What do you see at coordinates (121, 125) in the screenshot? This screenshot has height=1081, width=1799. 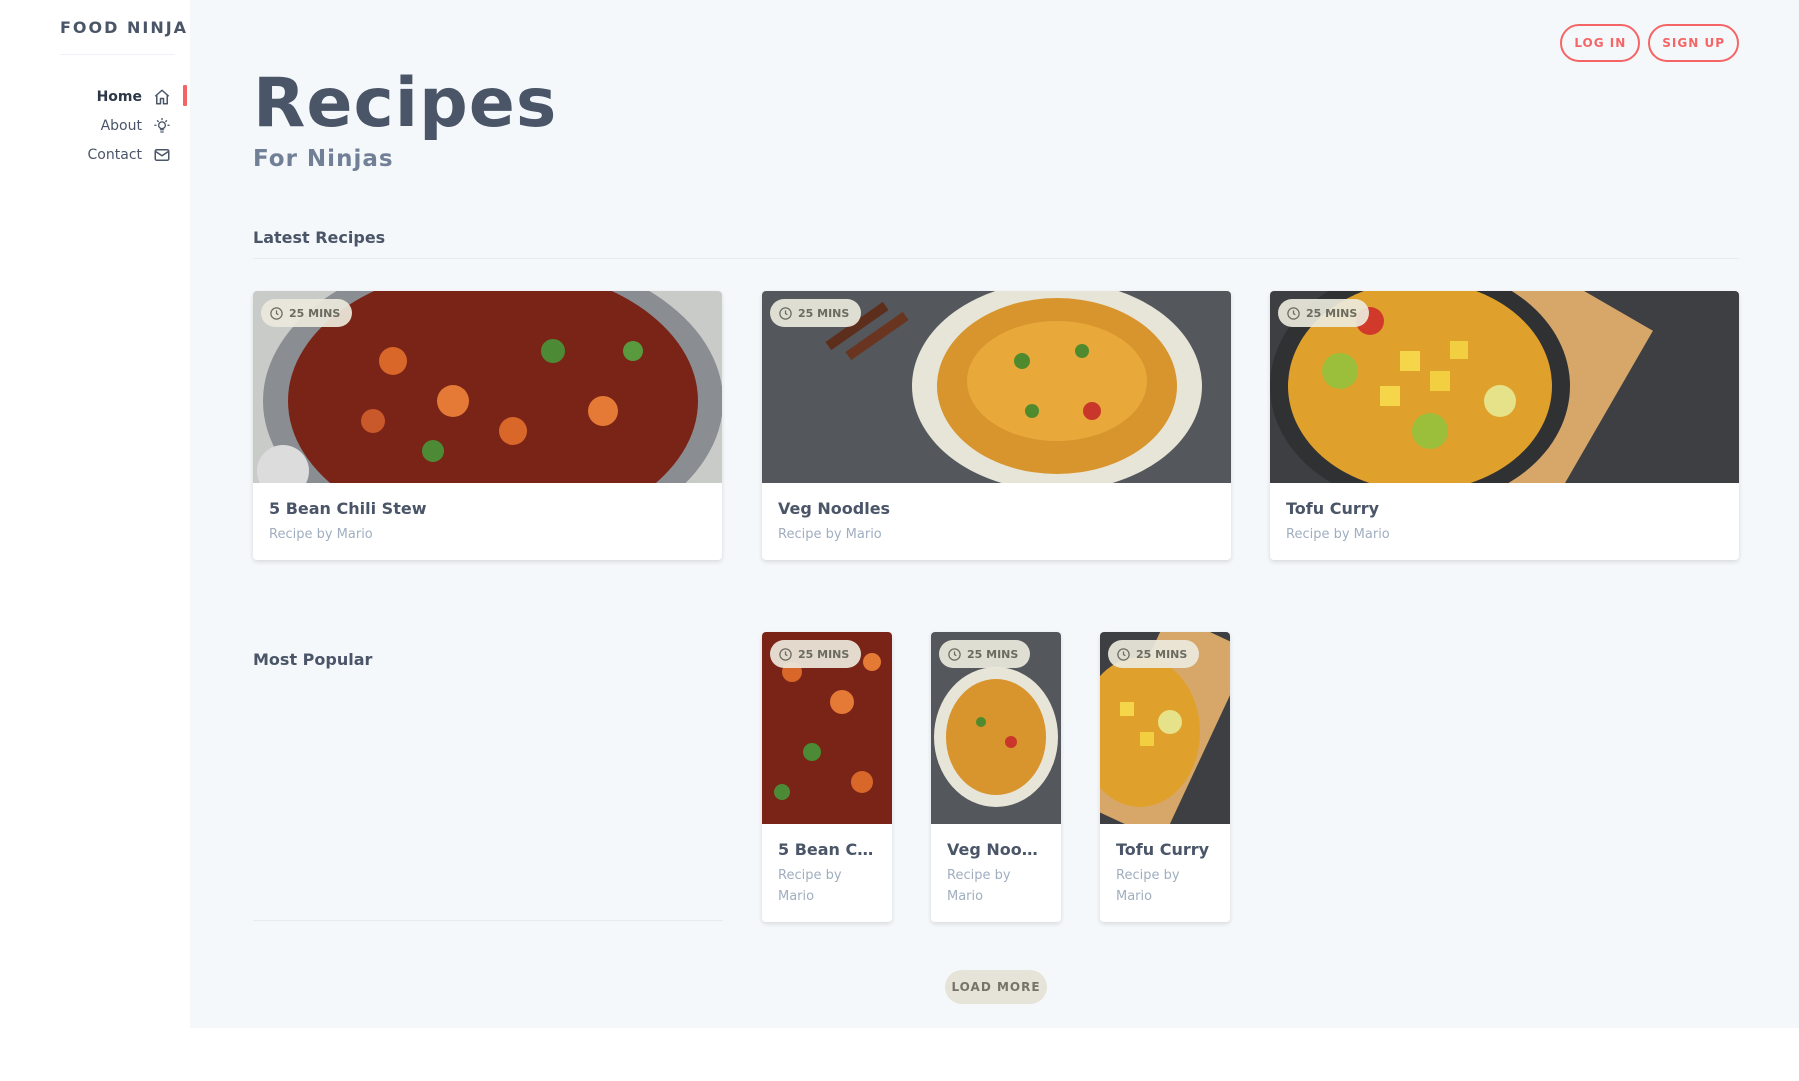 I see `sidebar-item-label: About` at bounding box center [121, 125].